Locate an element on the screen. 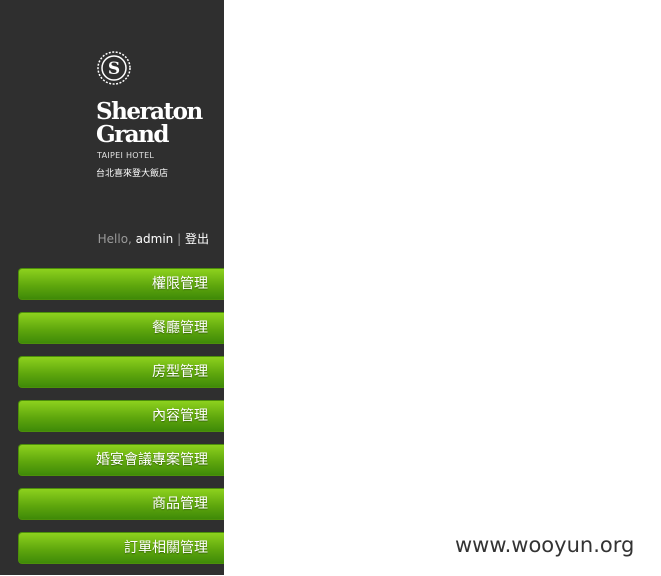  user-status: Hello, admin | 登出 is located at coordinates (153, 238).